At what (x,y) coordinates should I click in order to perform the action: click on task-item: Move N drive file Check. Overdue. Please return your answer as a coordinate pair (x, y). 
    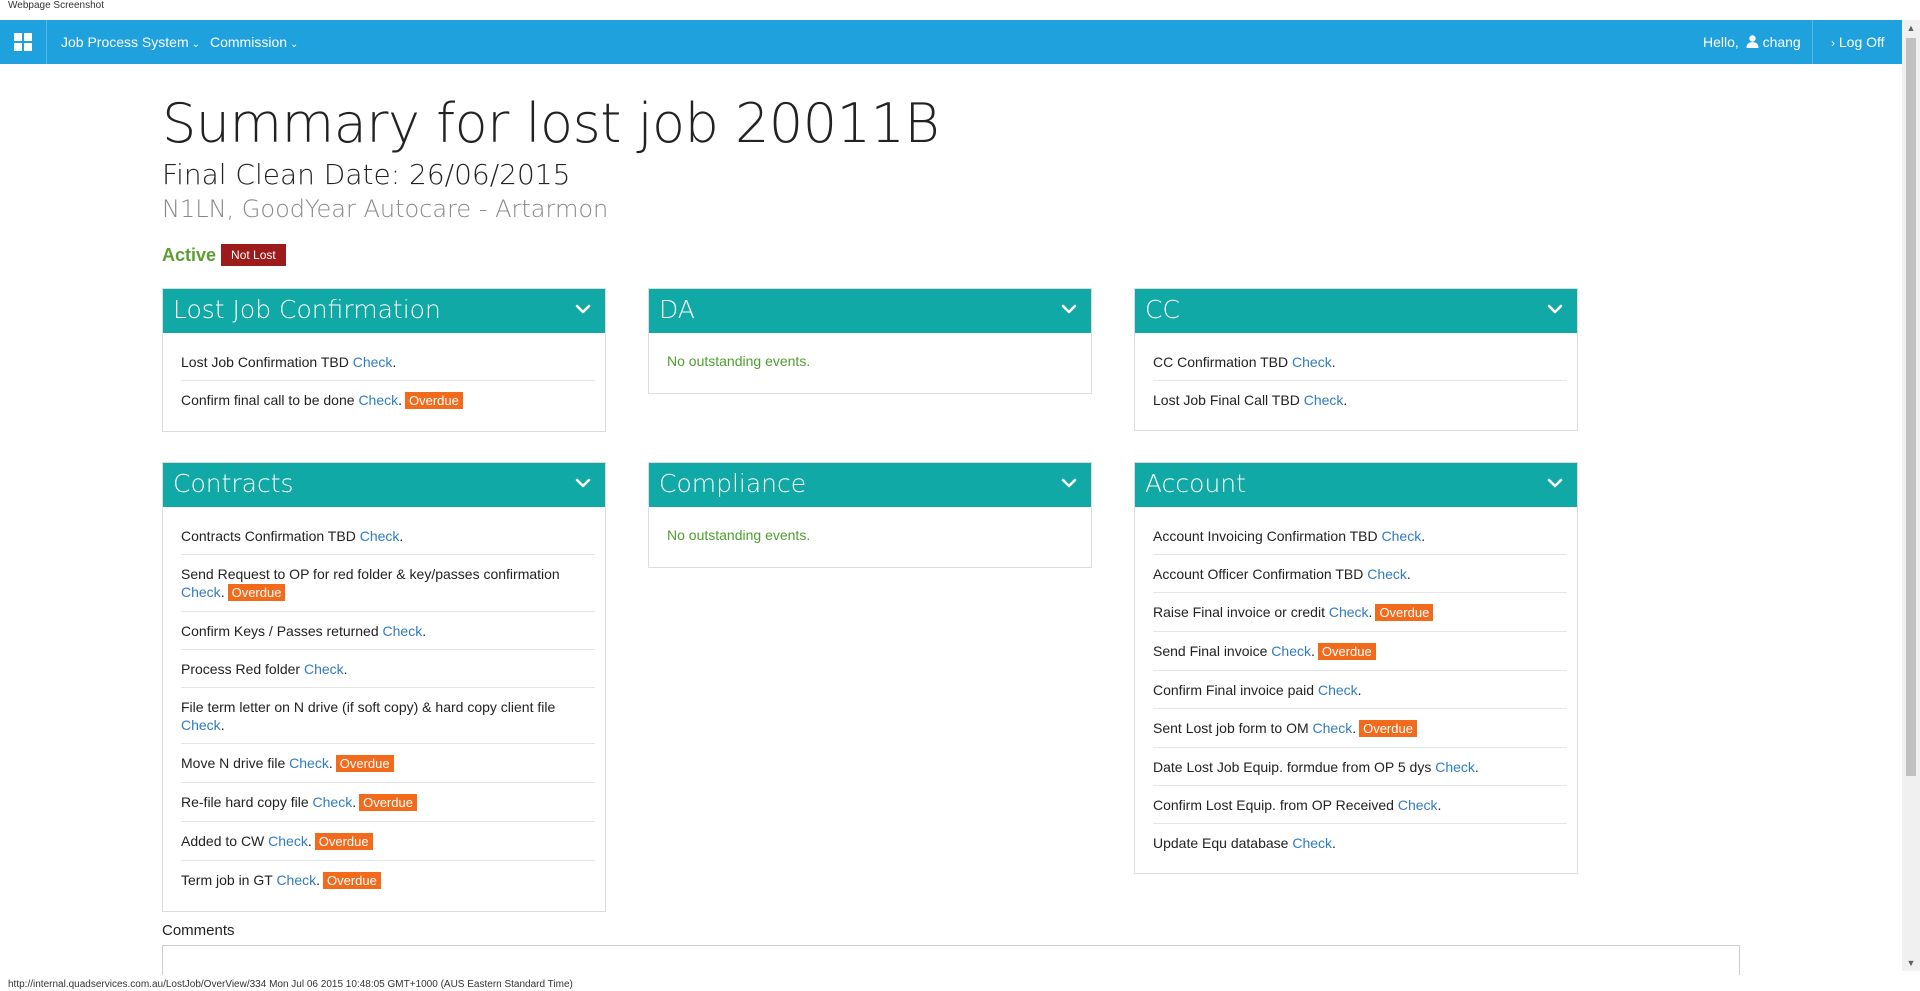
    Looking at the image, I should click on (388, 763).